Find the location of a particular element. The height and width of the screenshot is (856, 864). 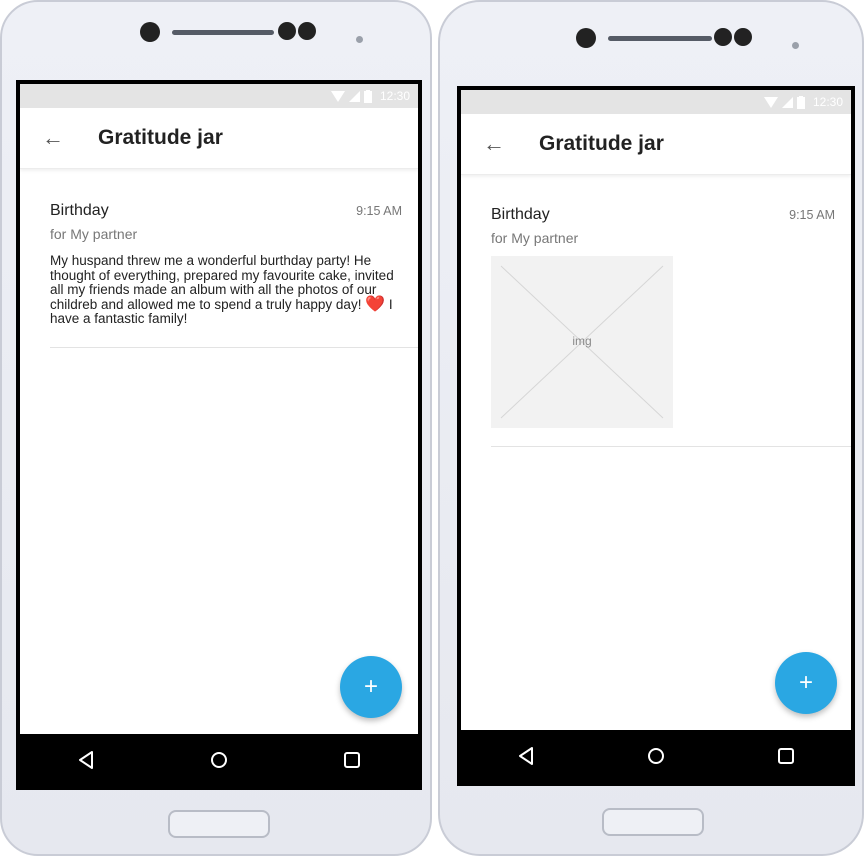

image-label: img is located at coordinates (582, 341).